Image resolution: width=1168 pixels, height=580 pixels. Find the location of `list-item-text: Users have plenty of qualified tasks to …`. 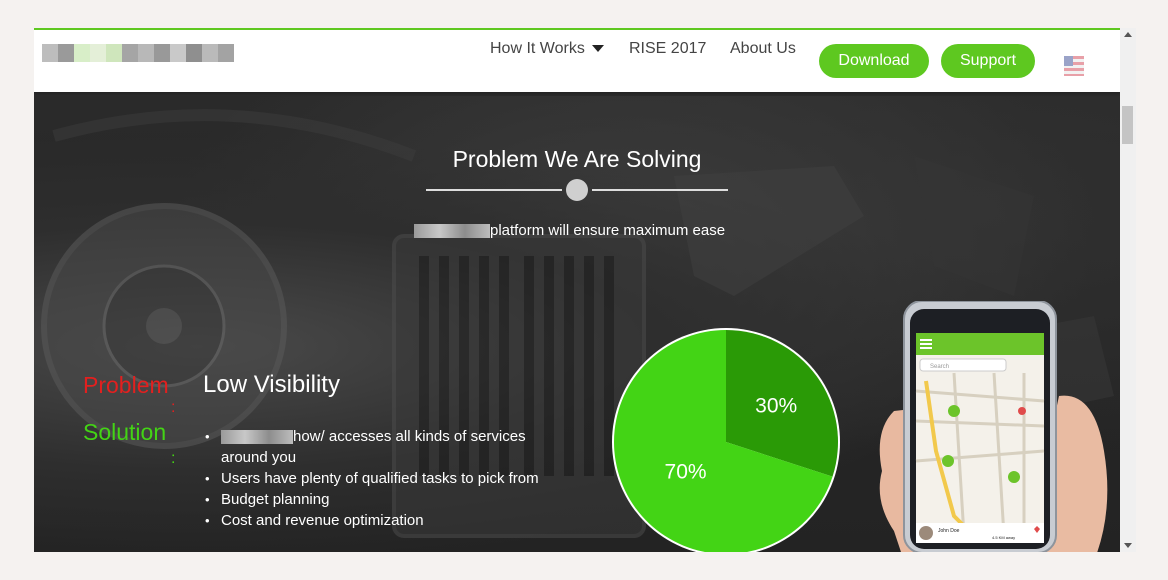

list-item-text: Users have plenty of qualified tasks to … is located at coordinates (380, 478).